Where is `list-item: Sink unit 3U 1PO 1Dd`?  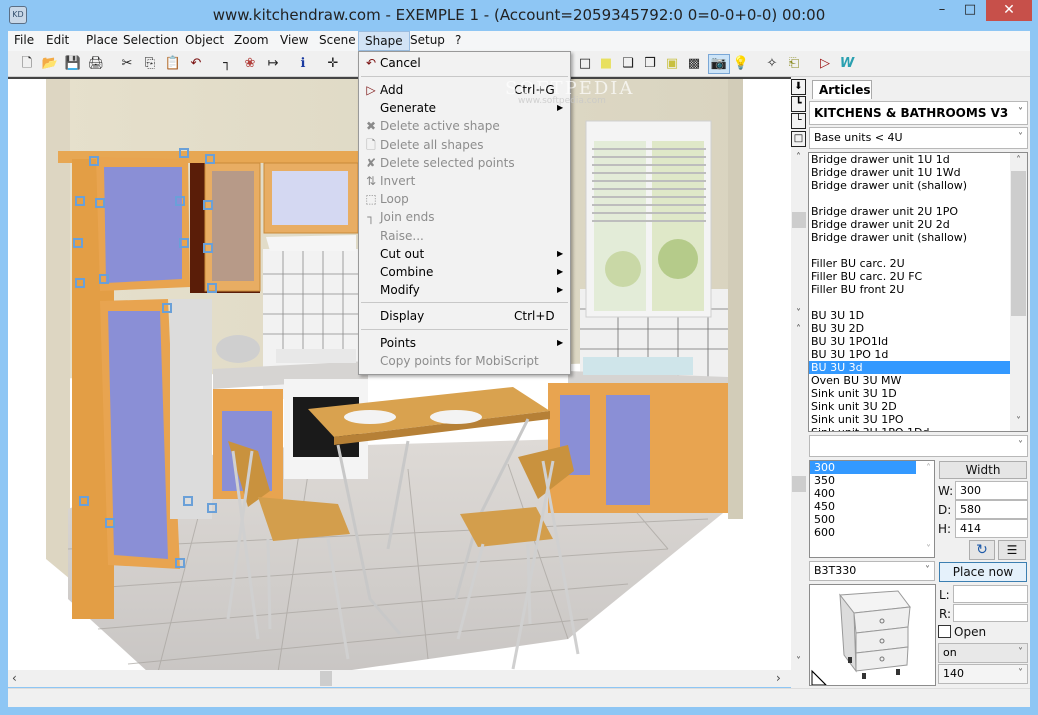 list-item: Sink unit 3U 1PO 1Dd is located at coordinates (910, 428).